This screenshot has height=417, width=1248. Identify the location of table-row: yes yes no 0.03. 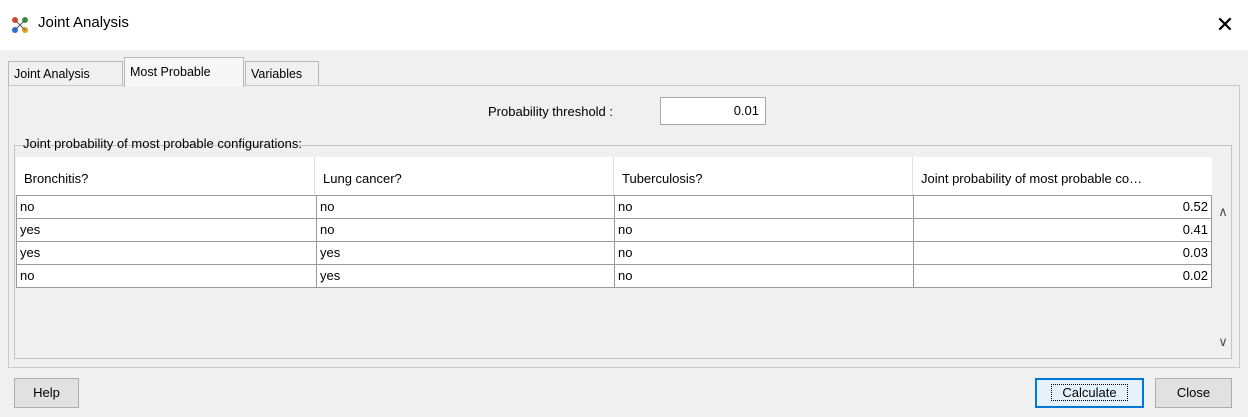
(614, 253).